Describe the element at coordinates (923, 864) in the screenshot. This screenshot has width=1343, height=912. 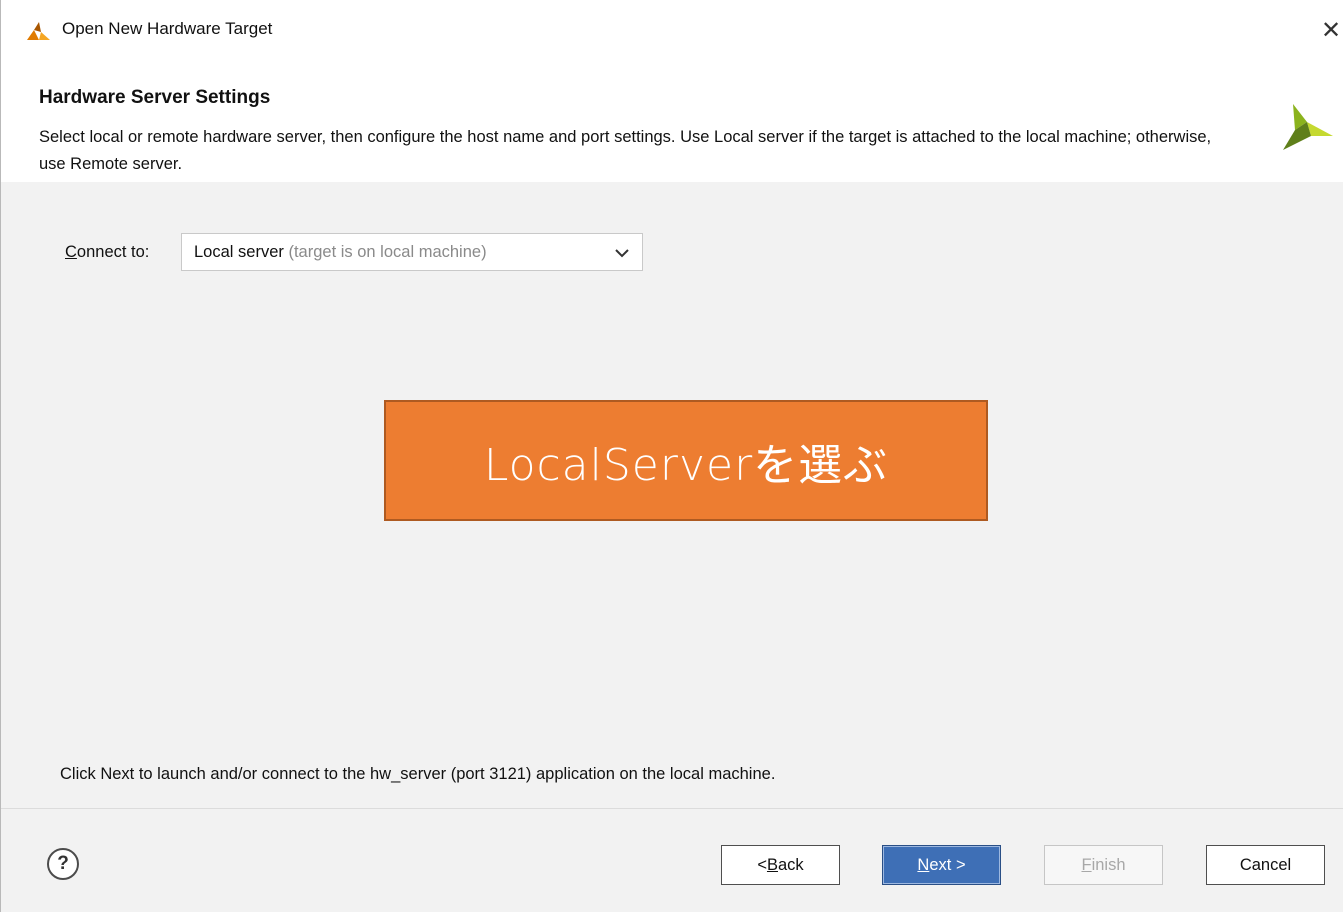
I see `next-button-mnemonic: N` at that location.